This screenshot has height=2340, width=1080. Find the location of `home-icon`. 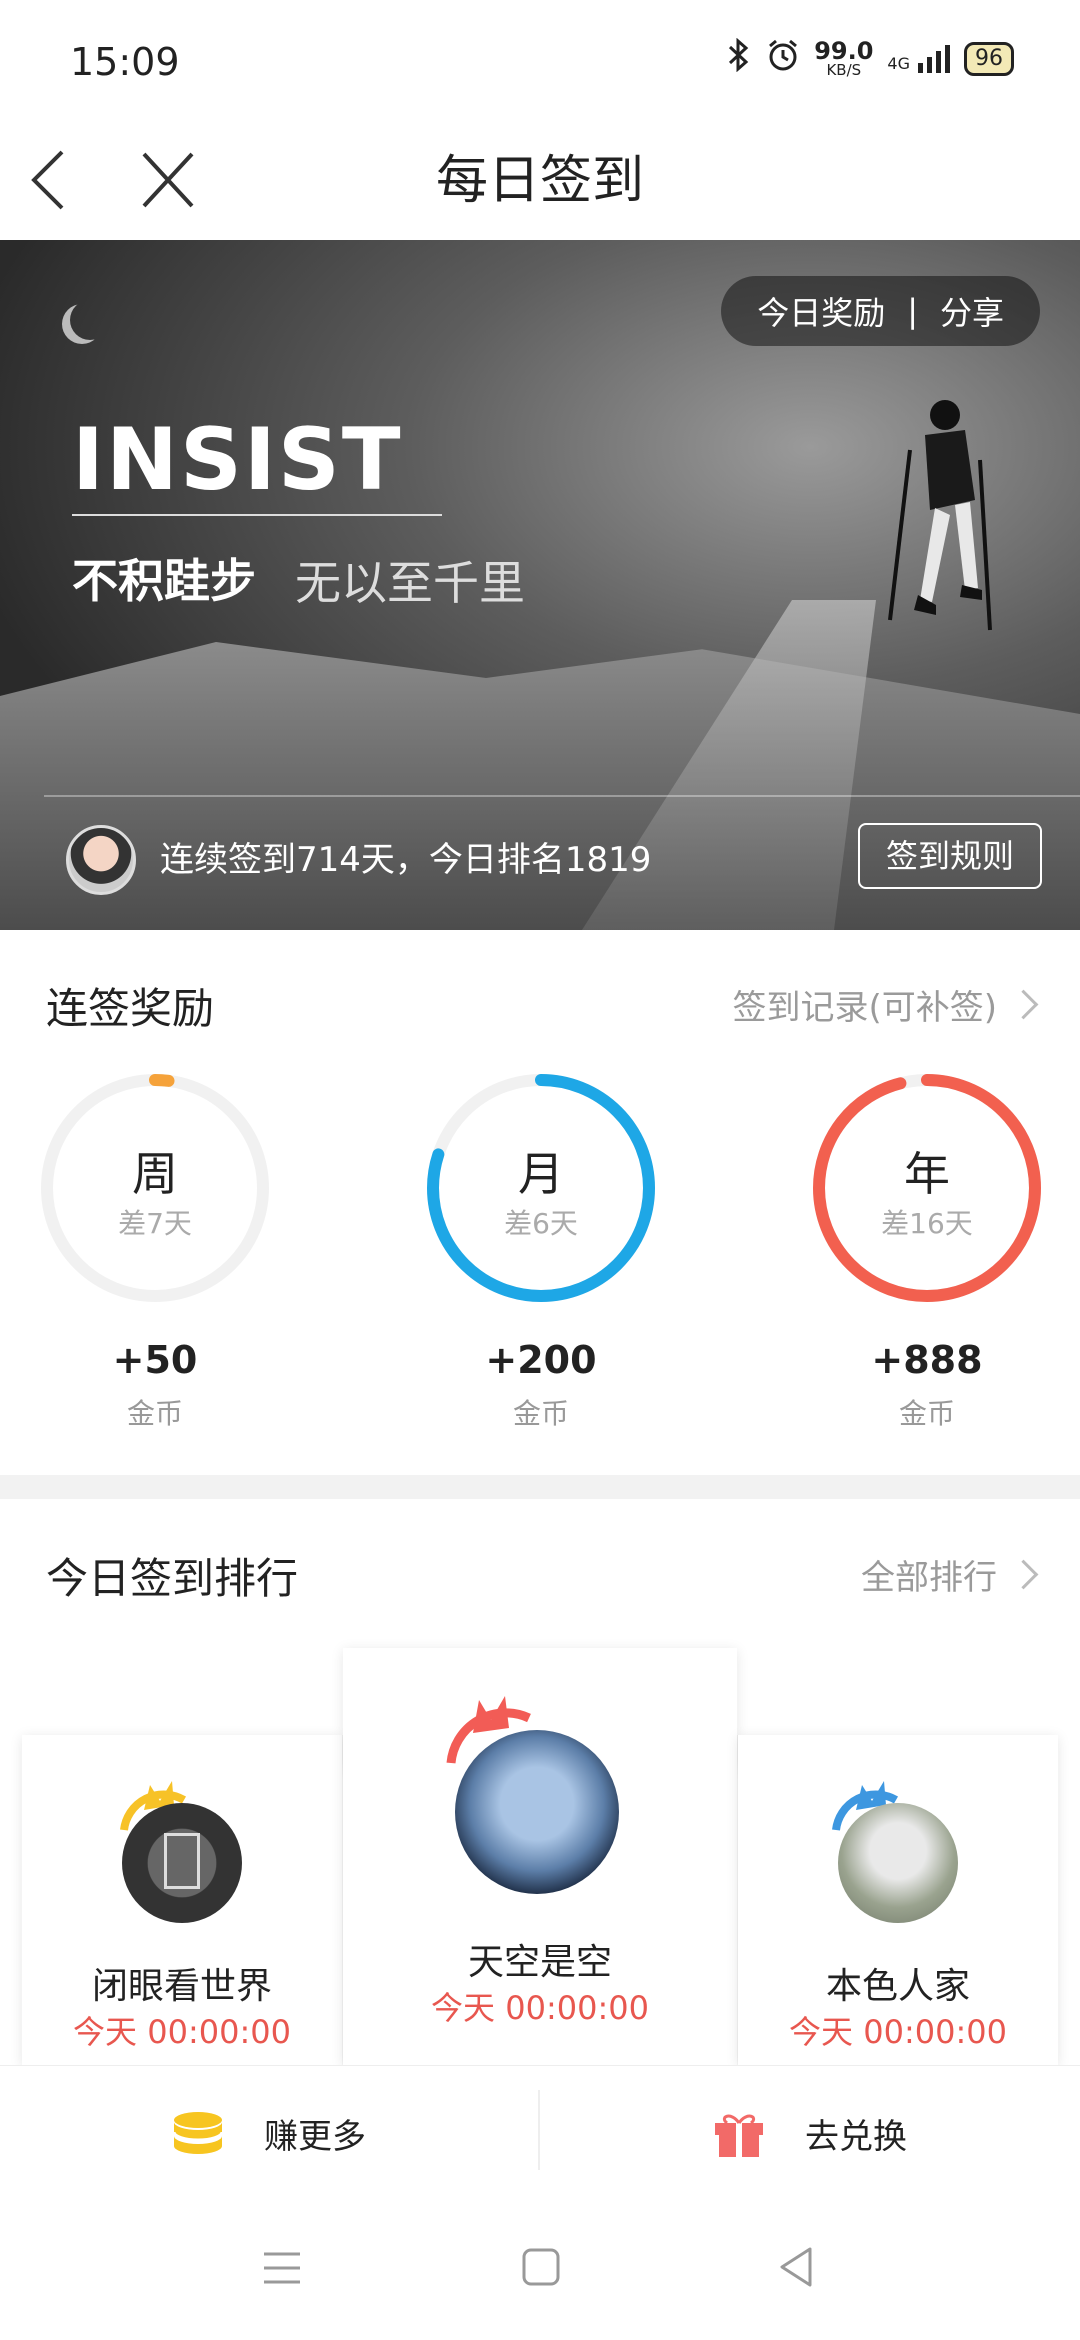

home-icon is located at coordinates (541, 2267).